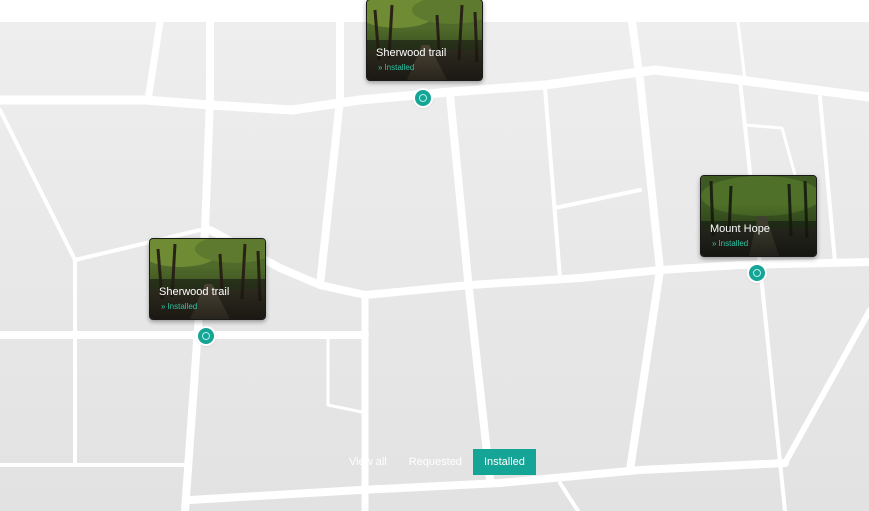 The height and width of the screenshot is (511, 869). I want to click on marker-card: Mount Hope » Installed, so click(758, 216).